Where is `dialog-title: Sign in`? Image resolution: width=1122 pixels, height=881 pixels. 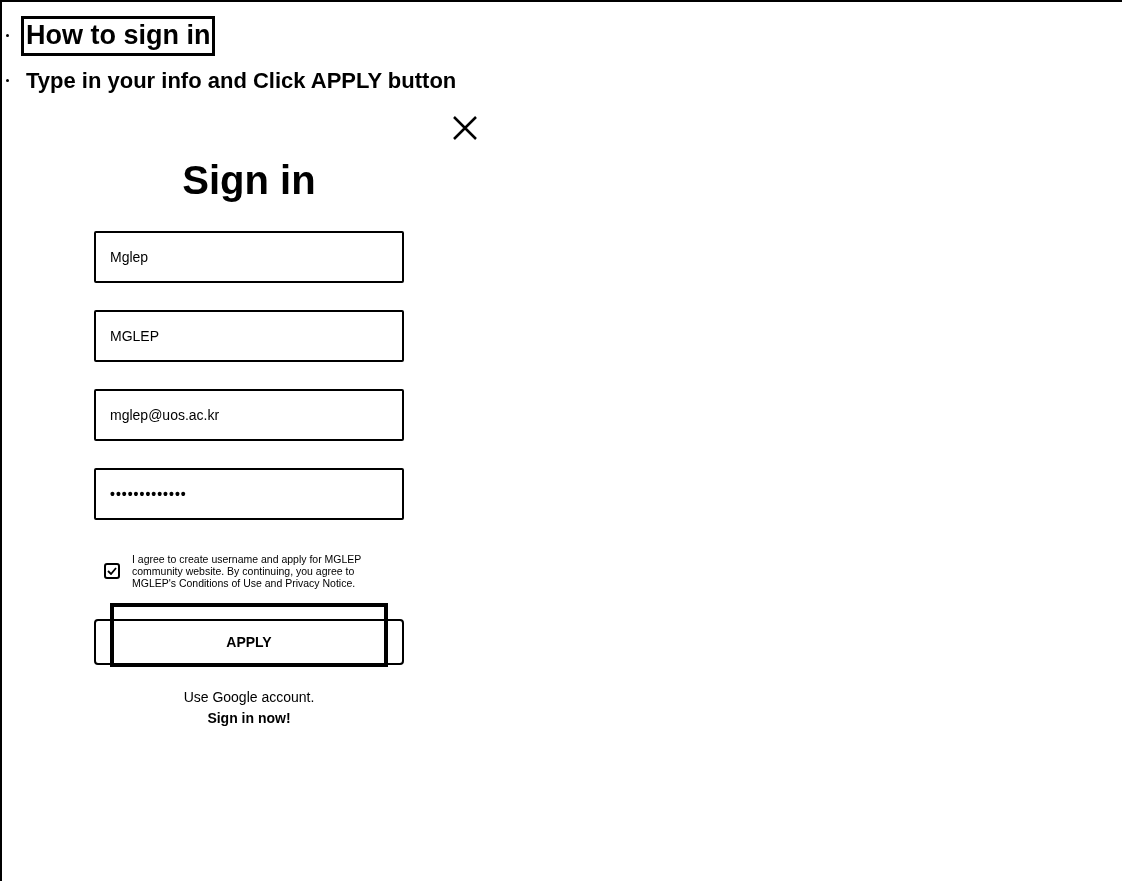
dialog-title: Sign in is located at coordinates (249, 181).